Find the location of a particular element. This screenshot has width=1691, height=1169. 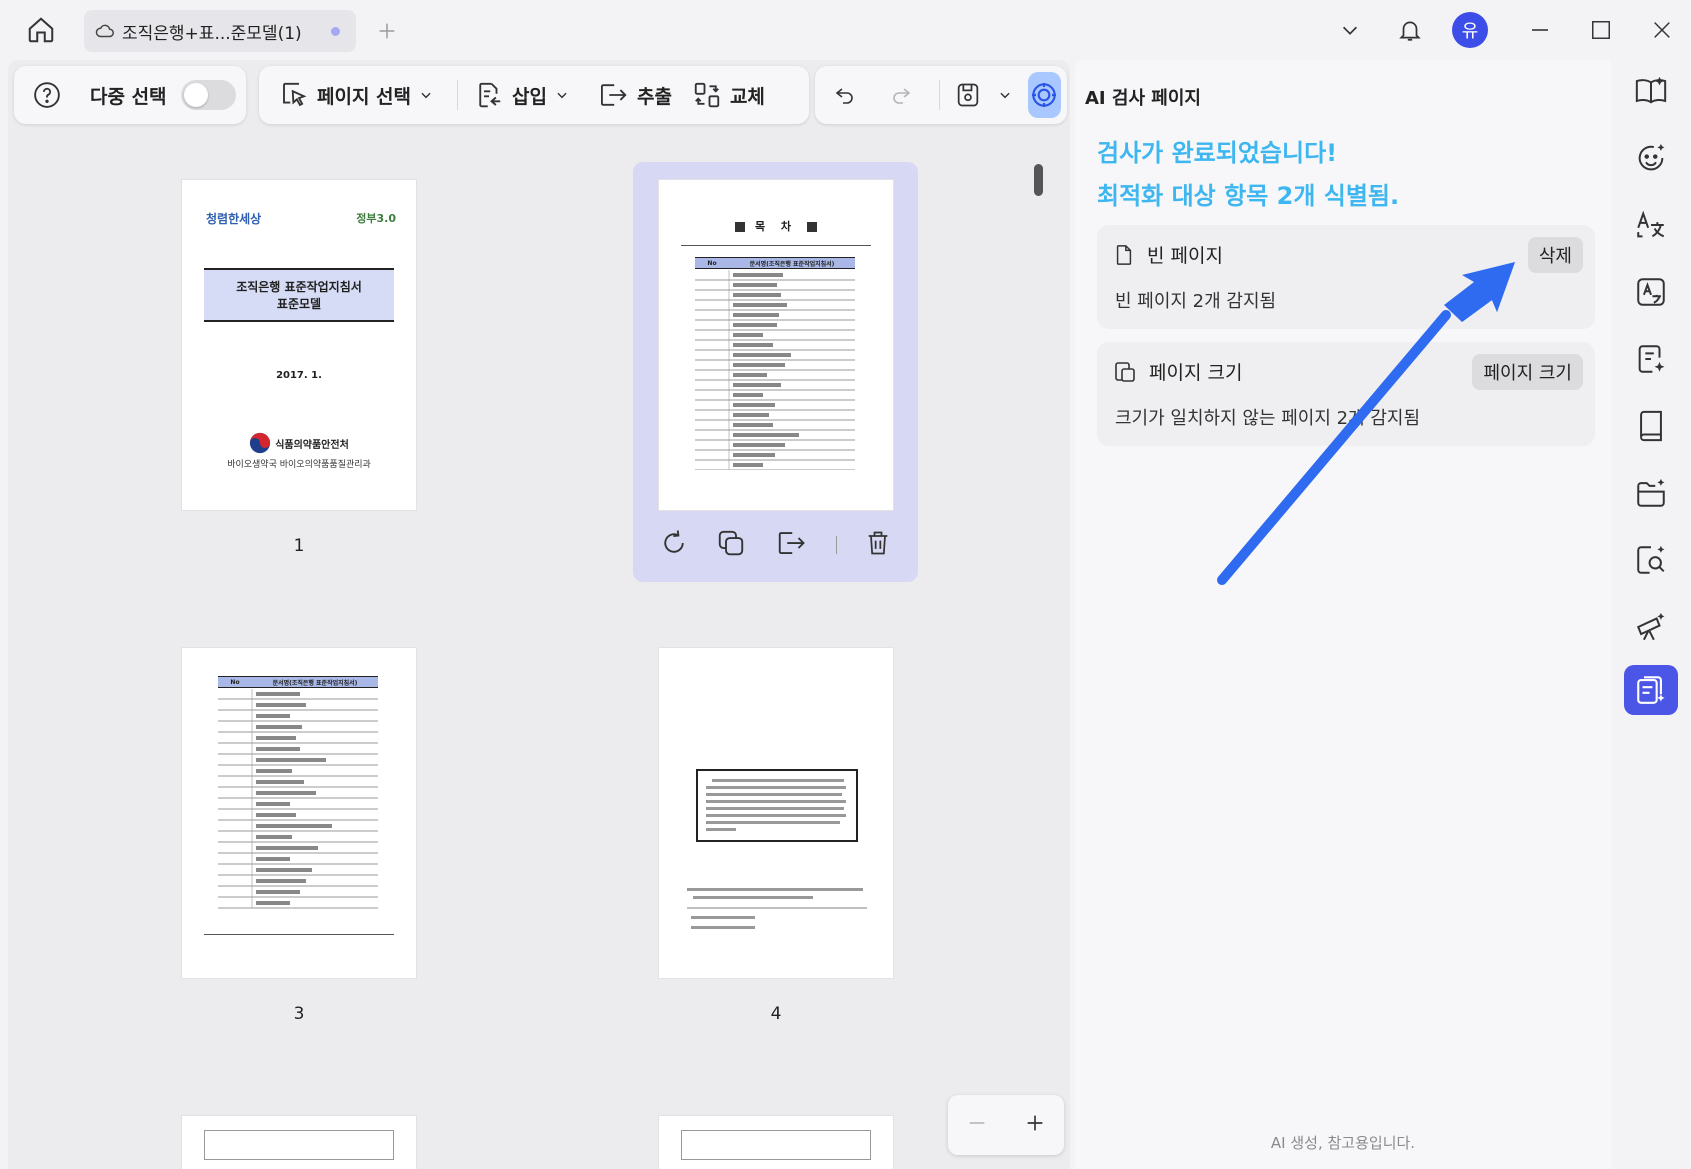

extract-page-button is located at coordinates (791, 545).